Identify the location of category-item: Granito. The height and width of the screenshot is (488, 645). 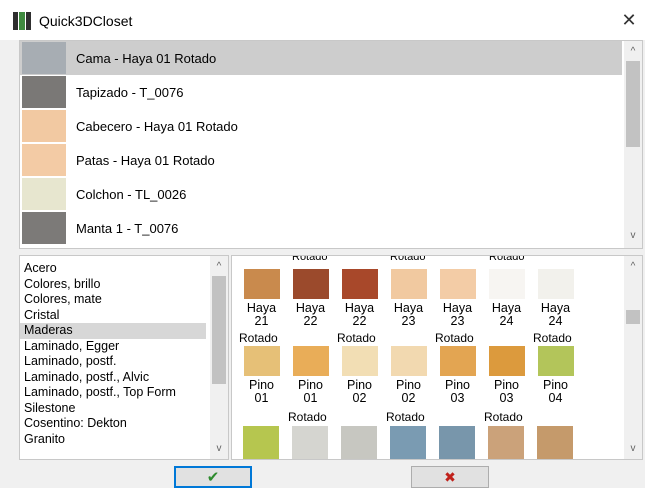
(113, 440).